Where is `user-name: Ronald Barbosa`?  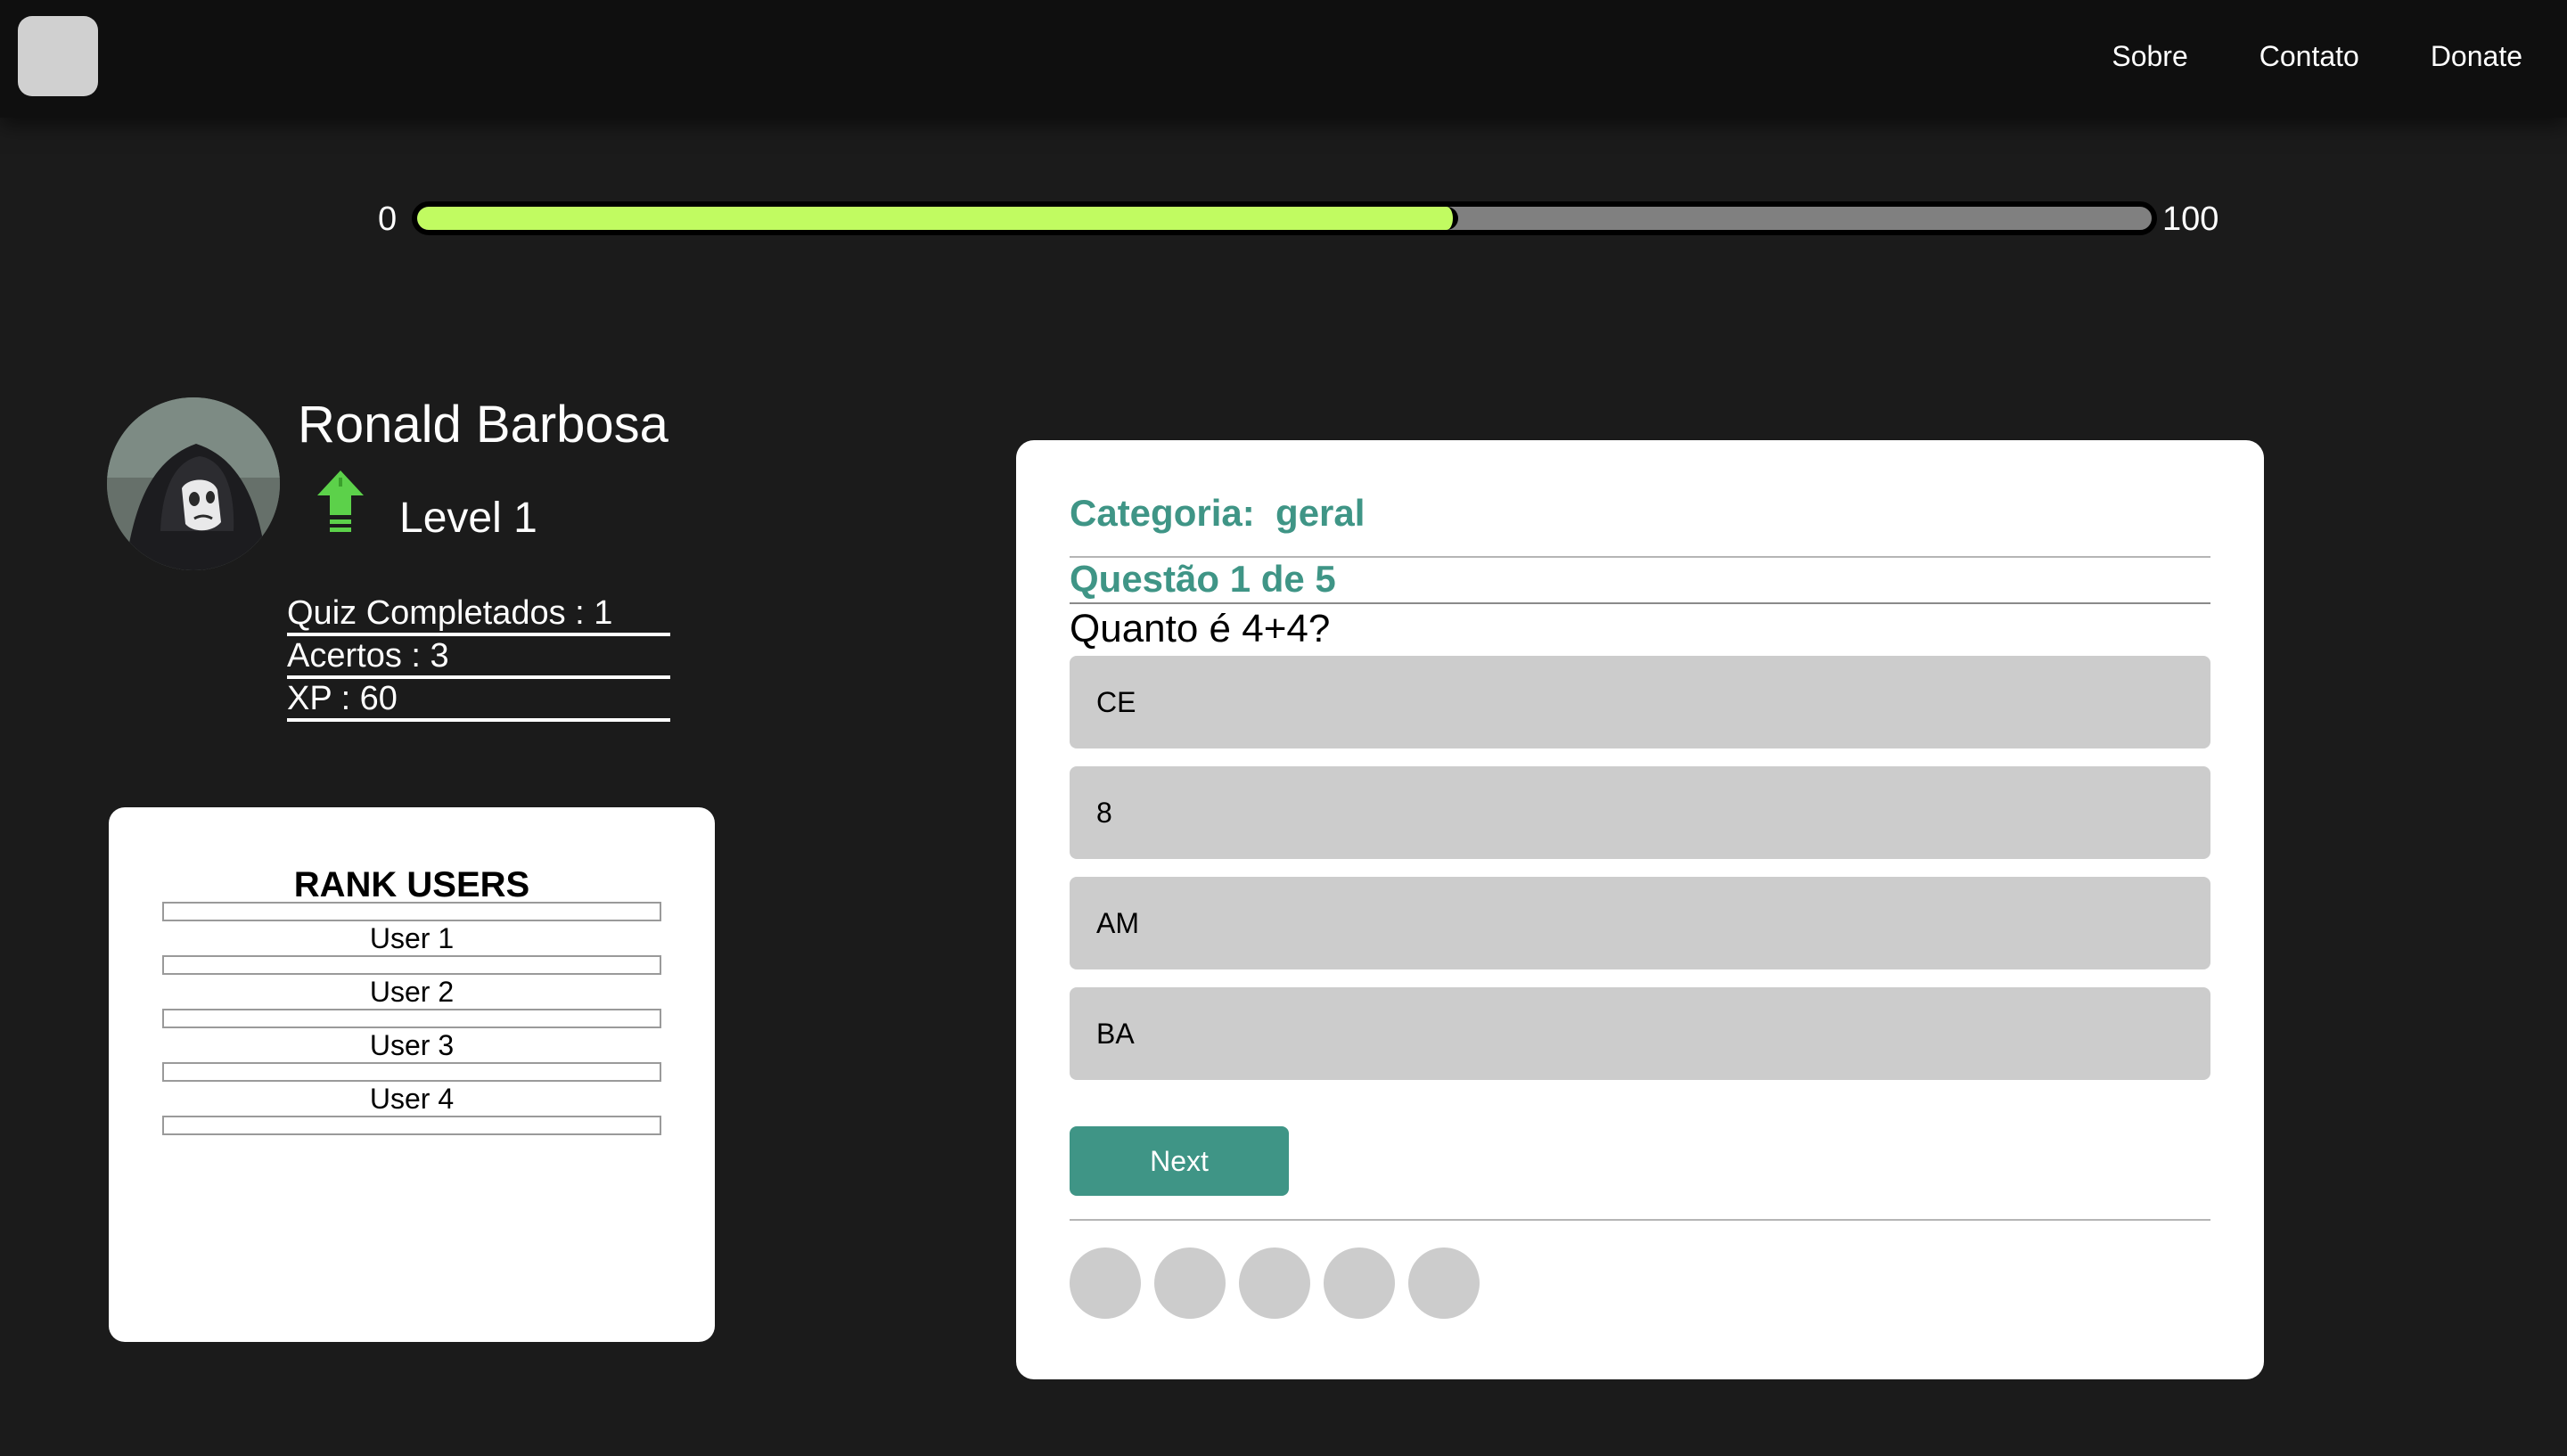
user-name: Ronald Barbosa is located at coordinates (483, 425).